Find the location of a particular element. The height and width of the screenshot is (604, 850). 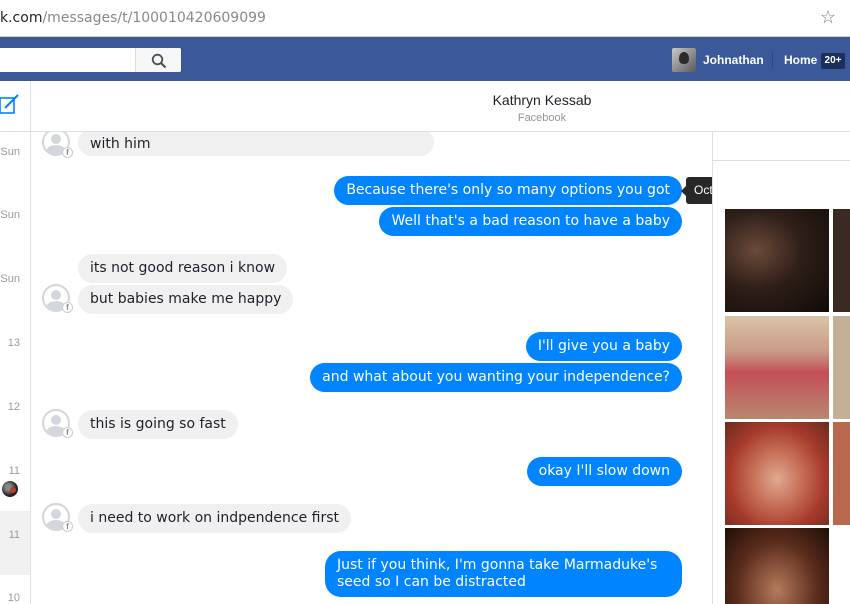

browser-address-bar: k.com/messages/t/100010420609099 ☆ is located at coordinates (425, 18).